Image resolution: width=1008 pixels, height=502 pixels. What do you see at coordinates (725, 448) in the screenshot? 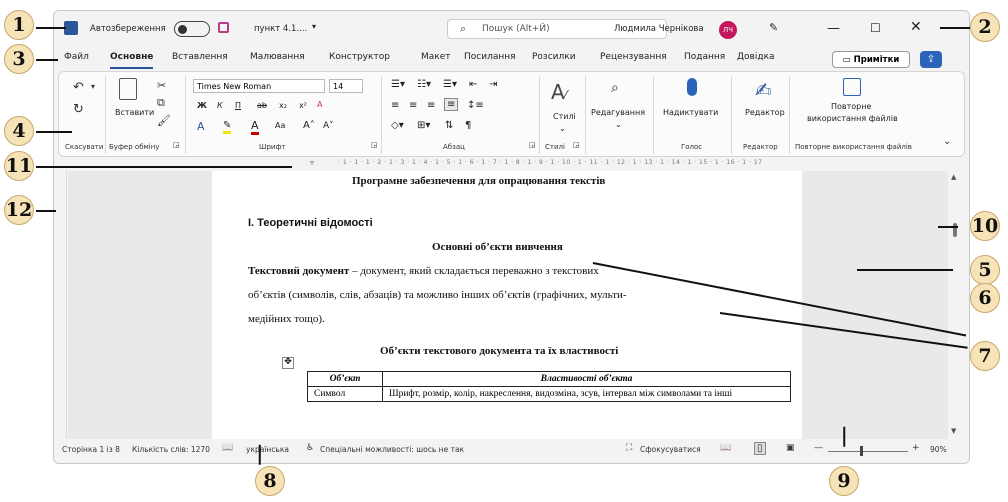
I see `read-mode-icon: 📖` at bounding box center [725, 448].